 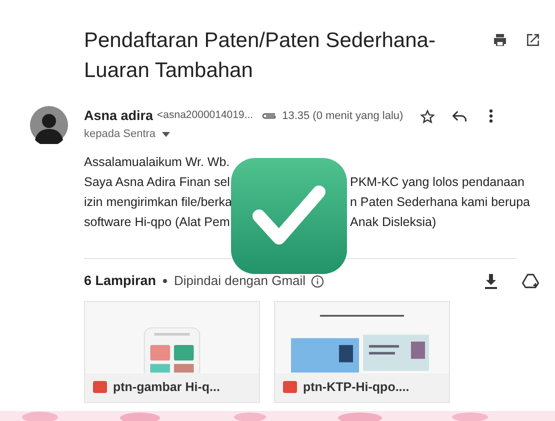 What do you see at coordinates (49, 125) in the screenshot?
I see `avatar` at bounding box center [49, 125].